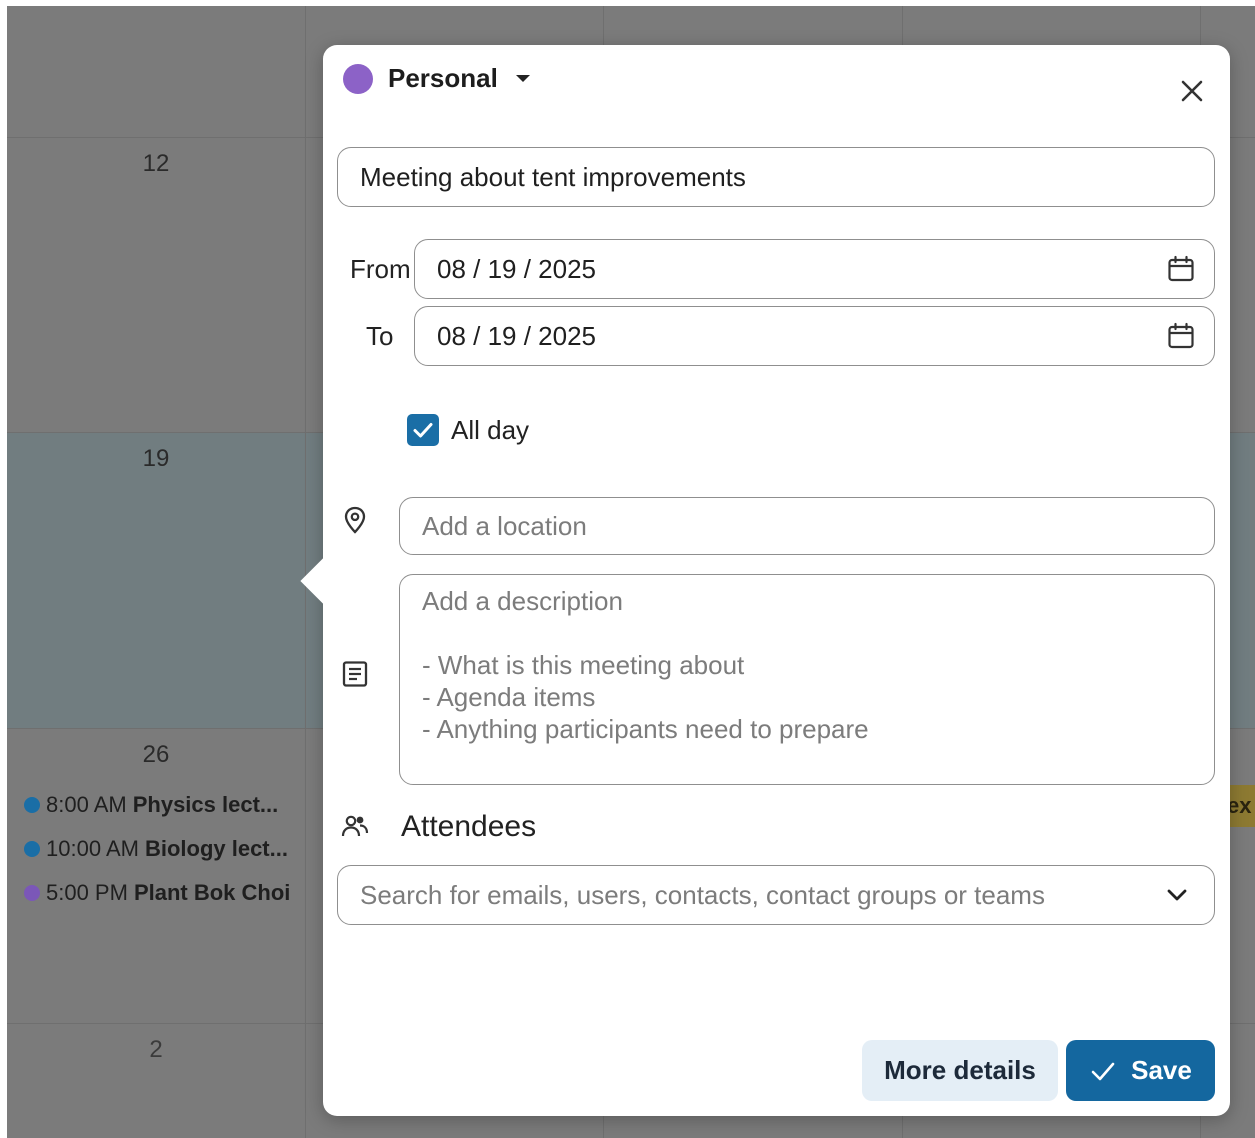  What do you see at coordinates (814, 269) in the screenshot?
I see `from-date-field: 08 / 19 / 2025` at bounding box center [814, 269].